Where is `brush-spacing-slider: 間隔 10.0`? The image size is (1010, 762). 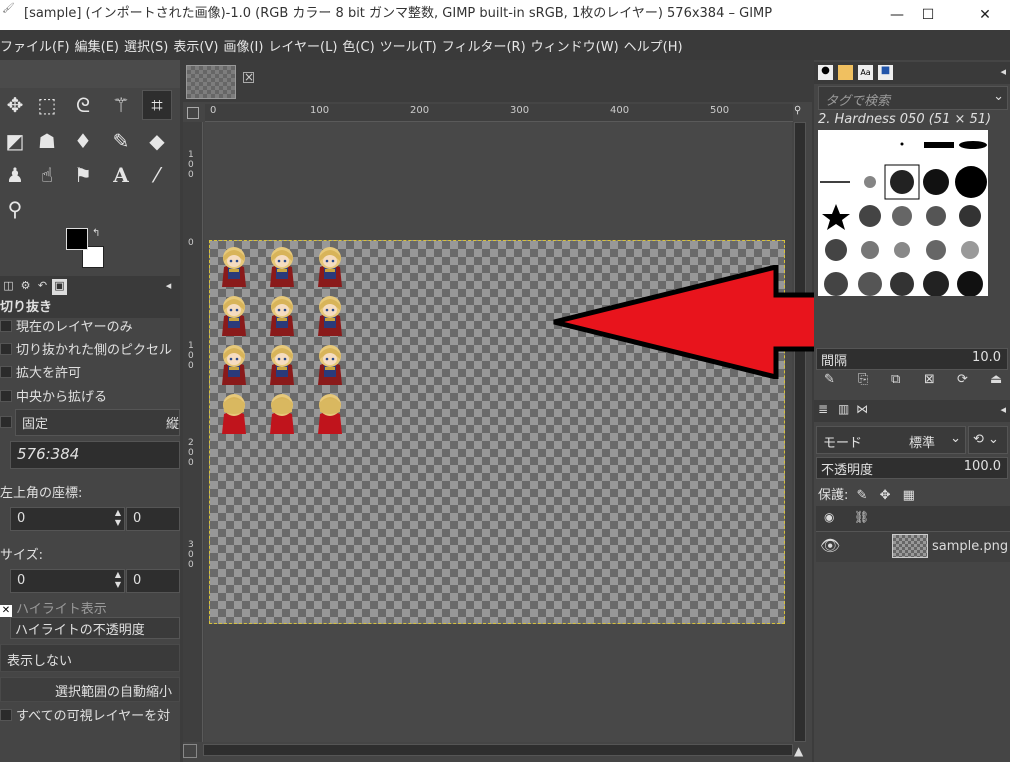 brush-spacing-slider: 間隔 10.0 is located at coordinates (912, 359).